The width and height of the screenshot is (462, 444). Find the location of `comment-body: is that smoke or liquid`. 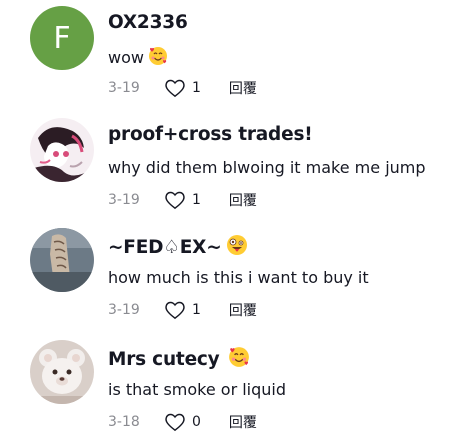

comment-body: is that smoke or liquid is located at coordinates (197, 389).